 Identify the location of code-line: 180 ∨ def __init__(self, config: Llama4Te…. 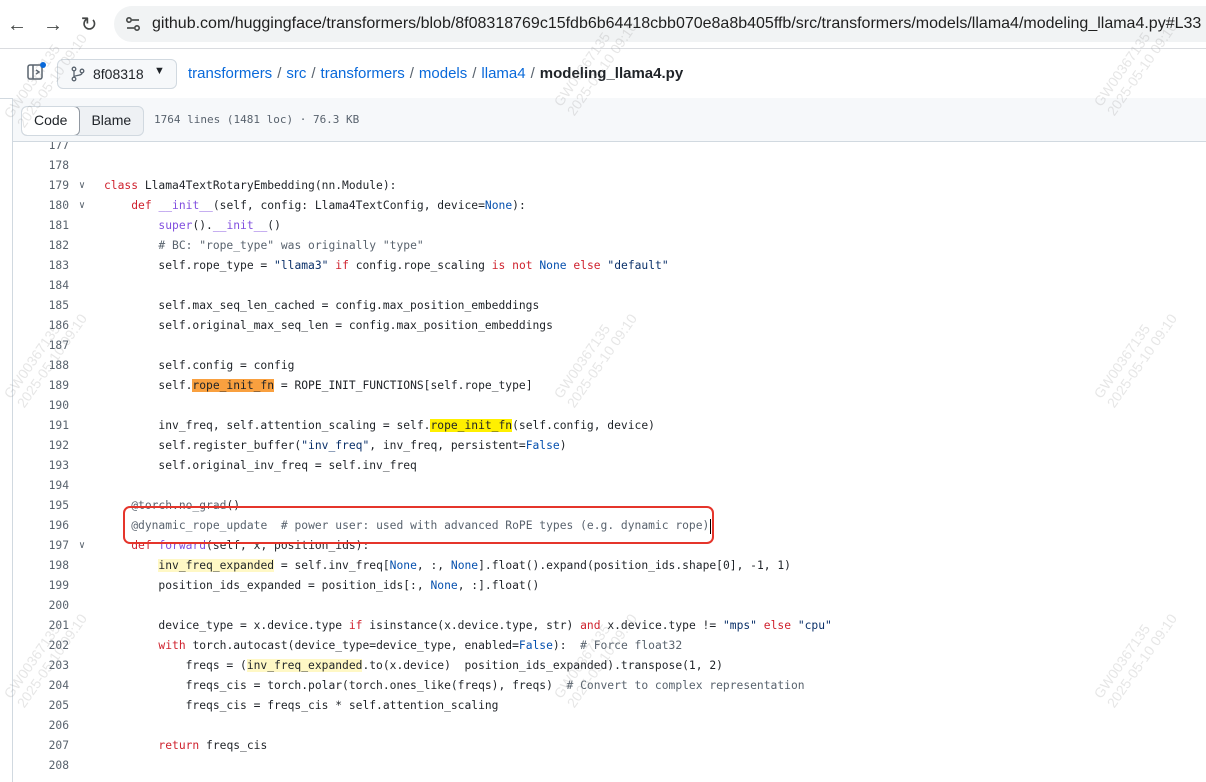
(609, 206).